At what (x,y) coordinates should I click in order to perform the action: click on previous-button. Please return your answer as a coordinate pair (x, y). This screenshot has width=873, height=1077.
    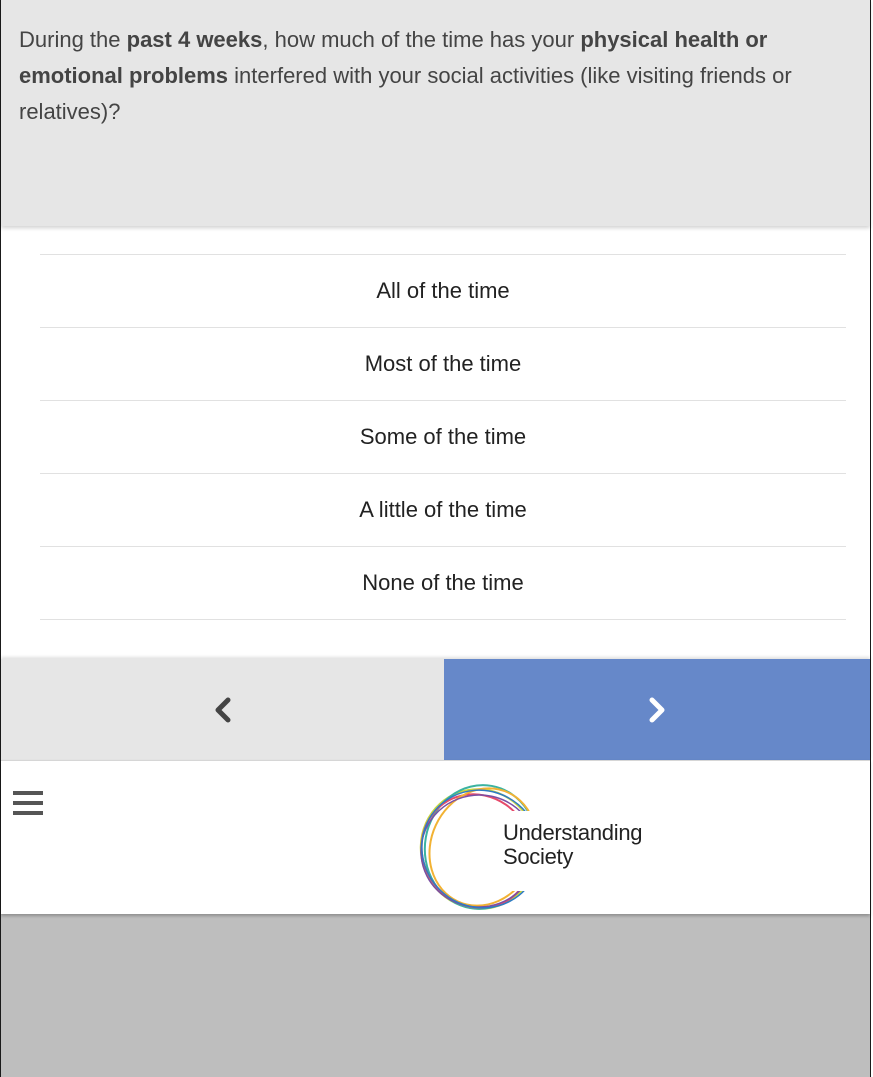
    Looking at the image, I should click on (222, 709).